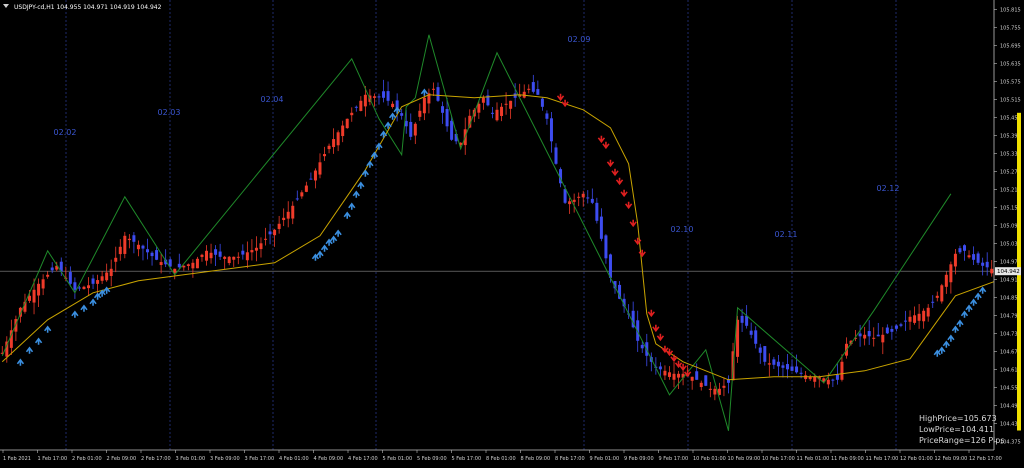 This screenshot has height=468, width=1024. Describe the element at coordinates (847, 459) in the screenshot. I see `x-tick-label: 11 Feb 09:00` at that location.